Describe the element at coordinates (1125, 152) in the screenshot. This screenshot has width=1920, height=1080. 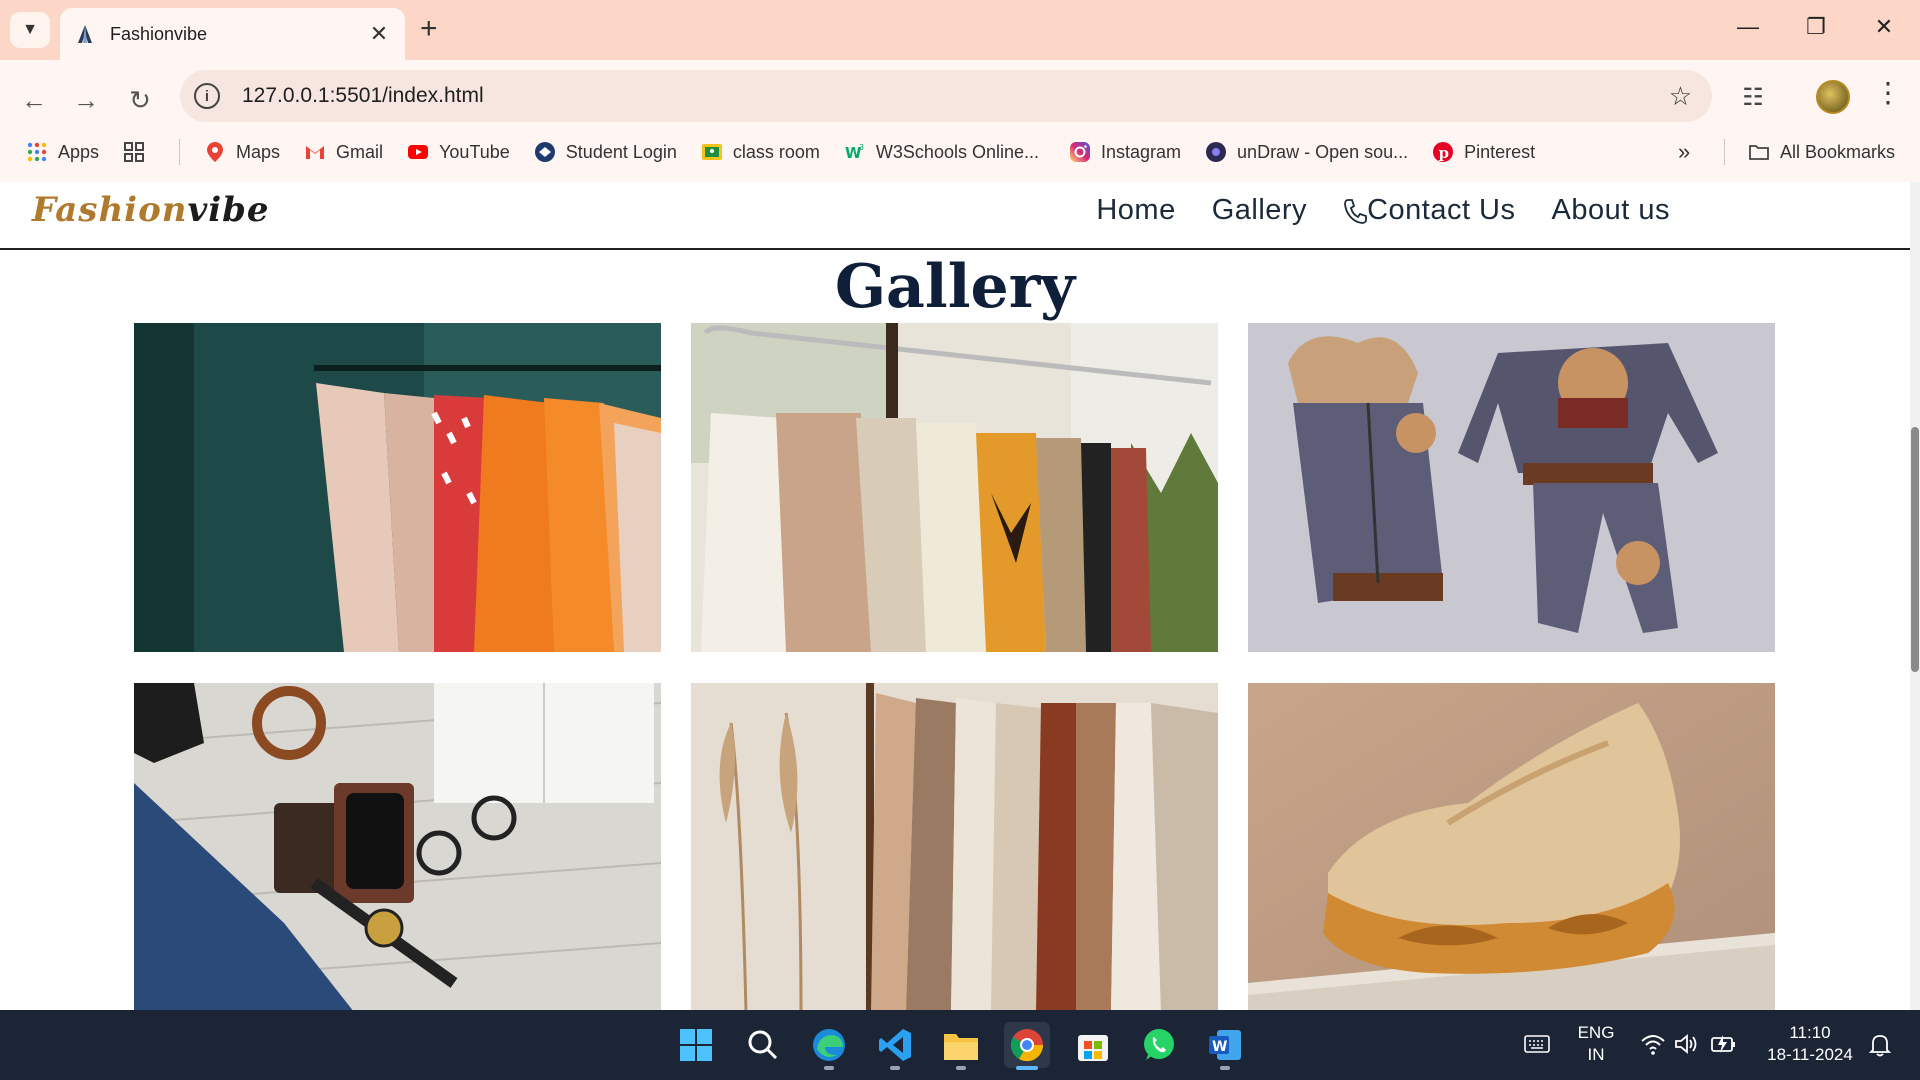
I see `bookmark-instagram: Instagram` at that location.